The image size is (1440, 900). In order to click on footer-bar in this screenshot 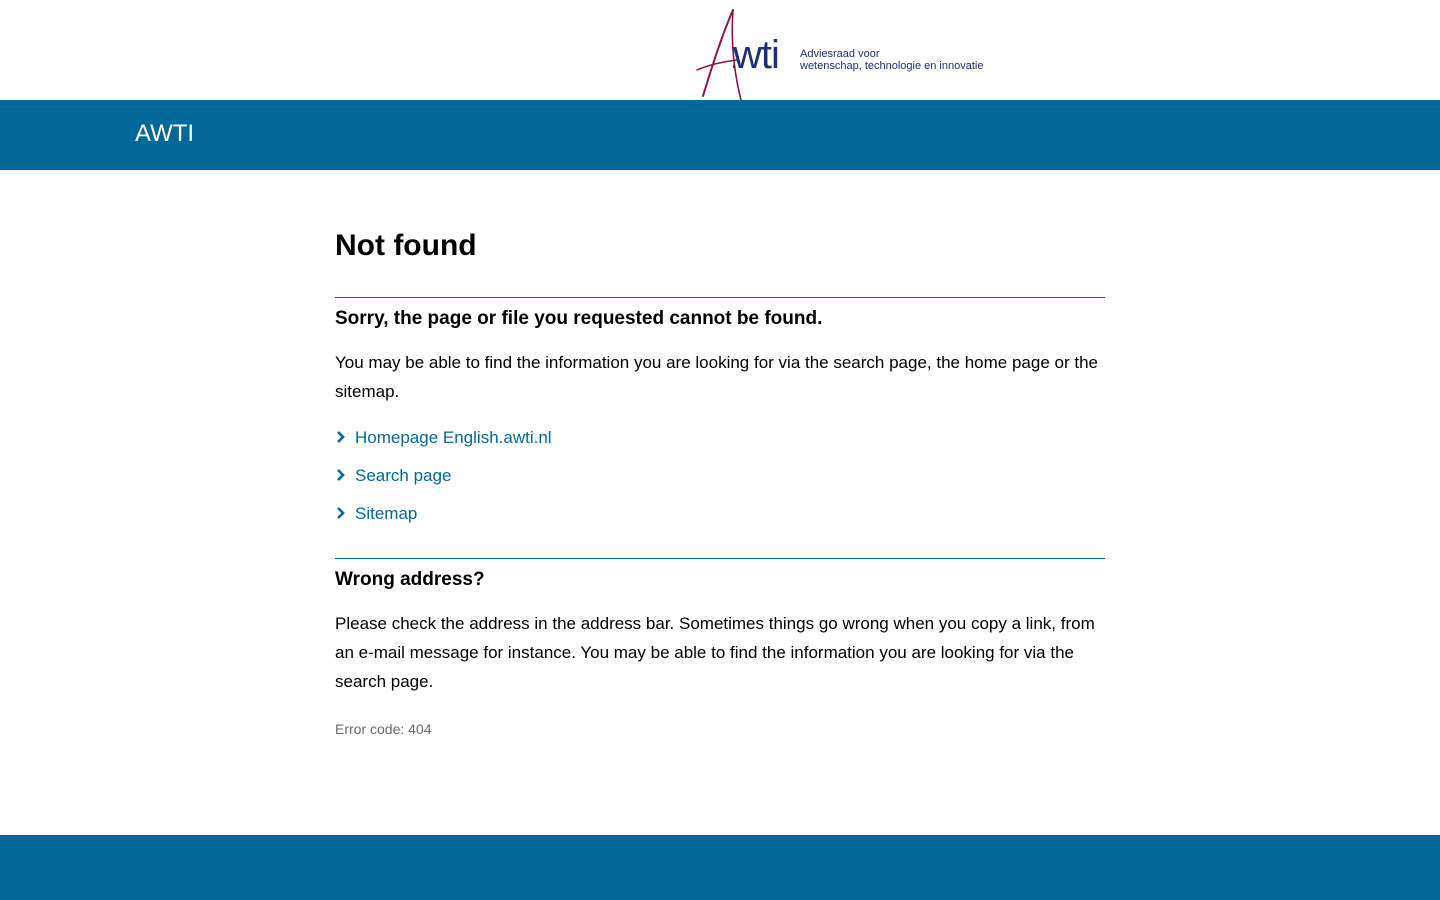, I will do `click(720, 867)`.